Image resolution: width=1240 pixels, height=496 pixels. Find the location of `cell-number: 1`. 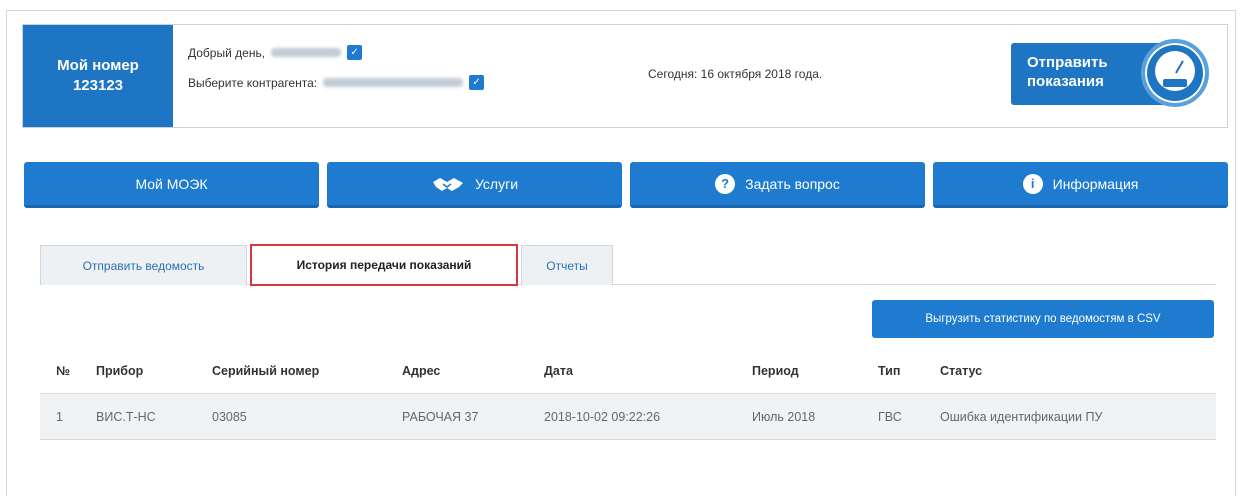

cell-number: 1 is located at coordinates (59, 416).